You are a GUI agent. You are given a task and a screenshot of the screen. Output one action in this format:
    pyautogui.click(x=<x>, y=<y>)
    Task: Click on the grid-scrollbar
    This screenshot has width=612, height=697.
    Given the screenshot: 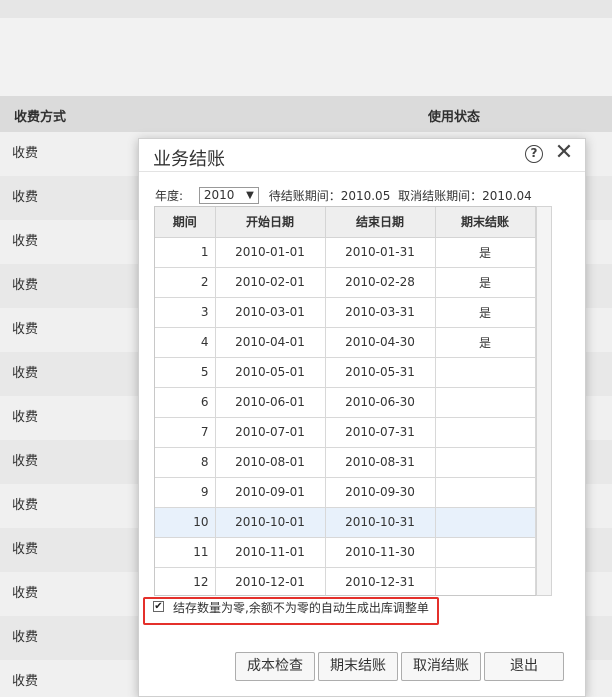 What is the action you would take?
    pyautogui.click(x=544, y=401)
    